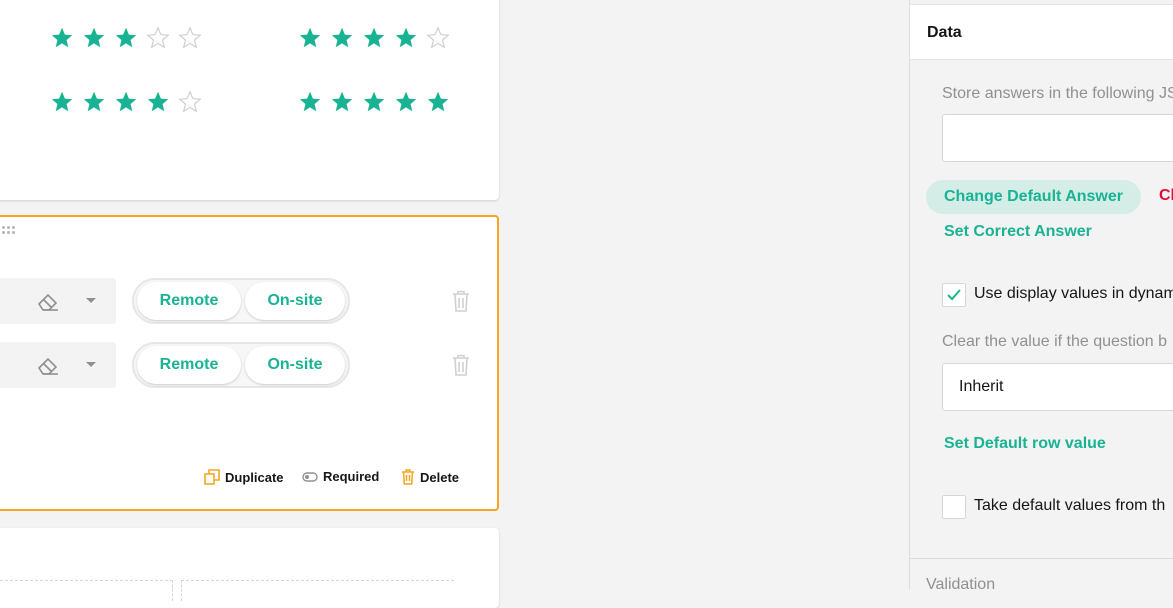 This screenshot has width=1173, height=608. Describe the element at coordinates (254, 477) in the screenshot. I see `duplicate-label: Duplicate` at that location.